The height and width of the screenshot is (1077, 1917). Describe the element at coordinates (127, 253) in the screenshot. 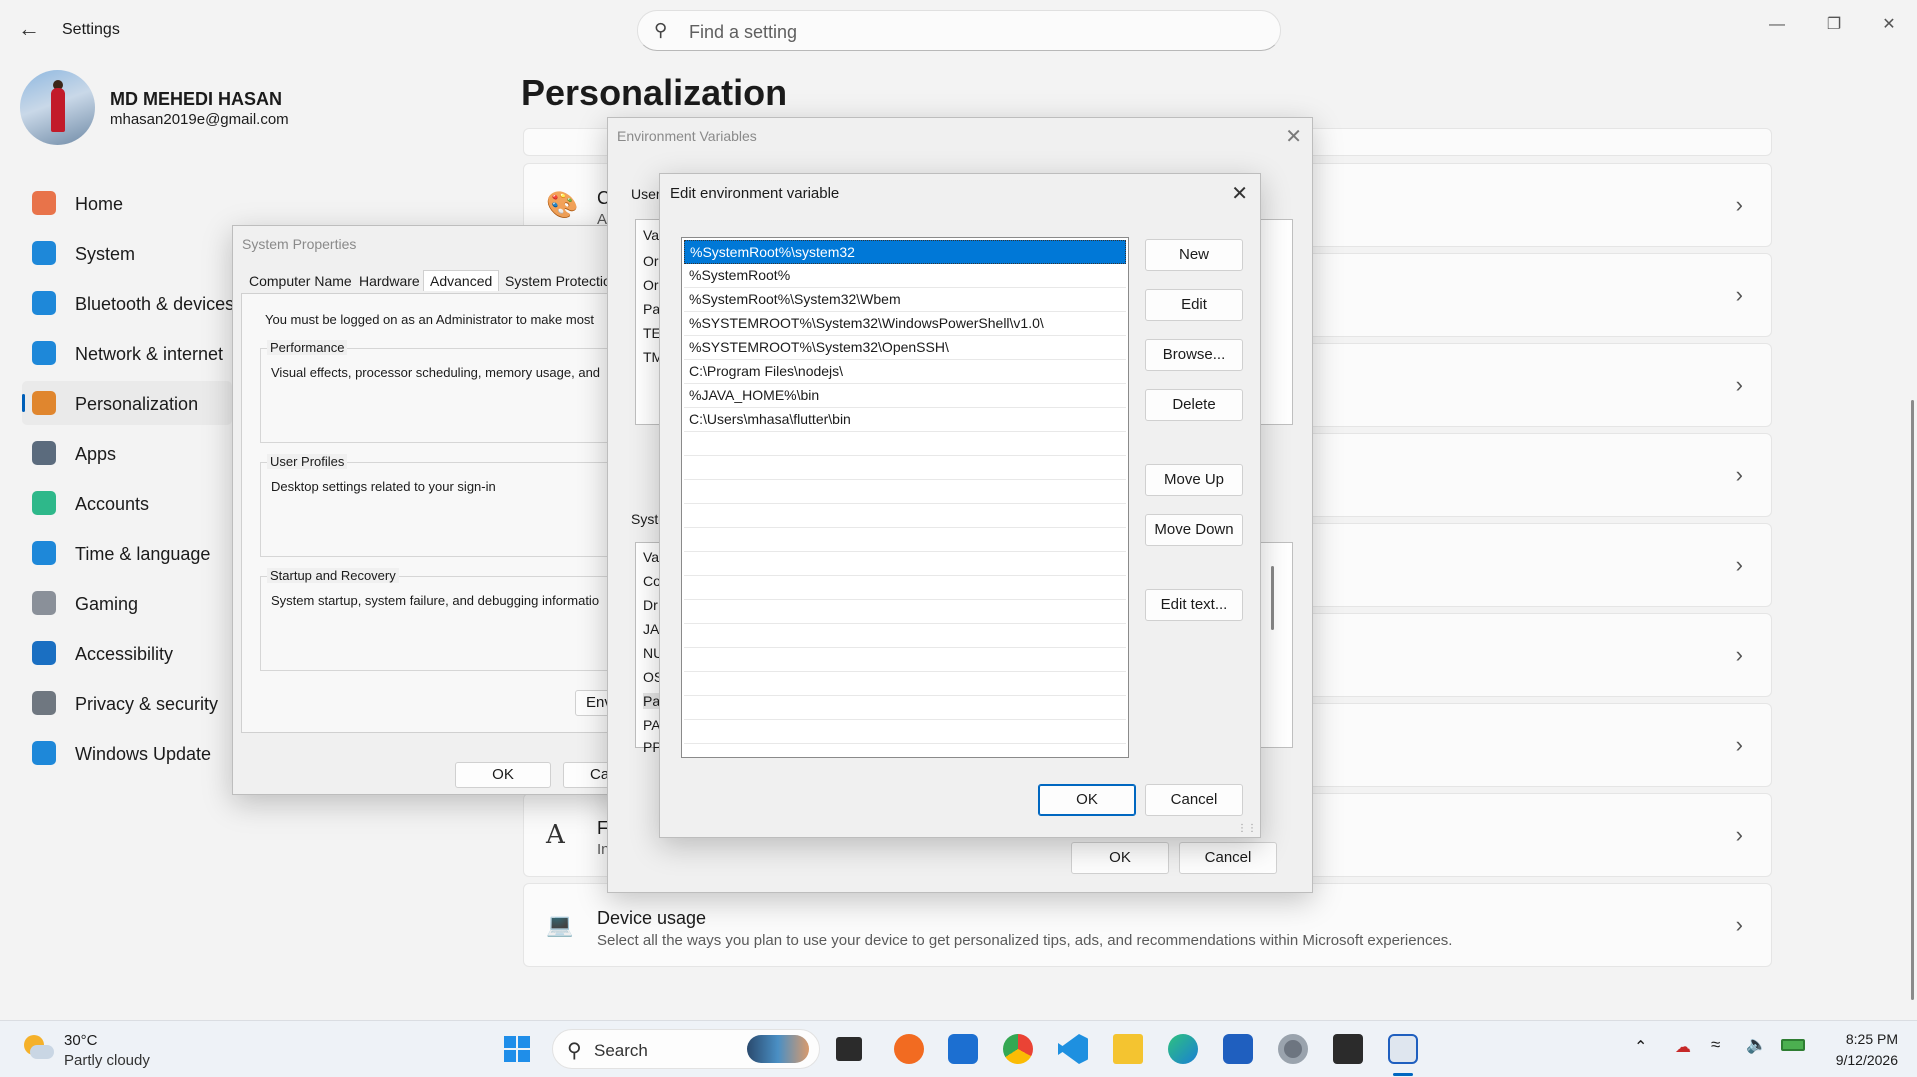

I see `sidebar-item-system: System` at that location.